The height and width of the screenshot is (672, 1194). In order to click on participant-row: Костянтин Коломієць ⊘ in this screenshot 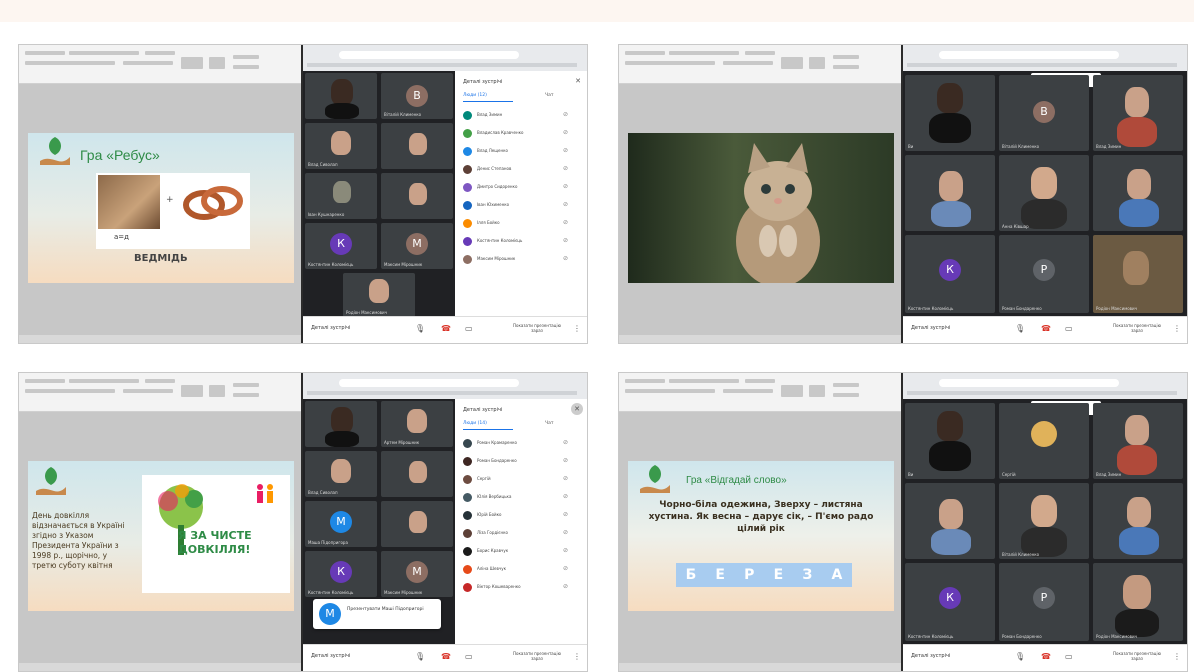, I will do `click(522, 242)`.